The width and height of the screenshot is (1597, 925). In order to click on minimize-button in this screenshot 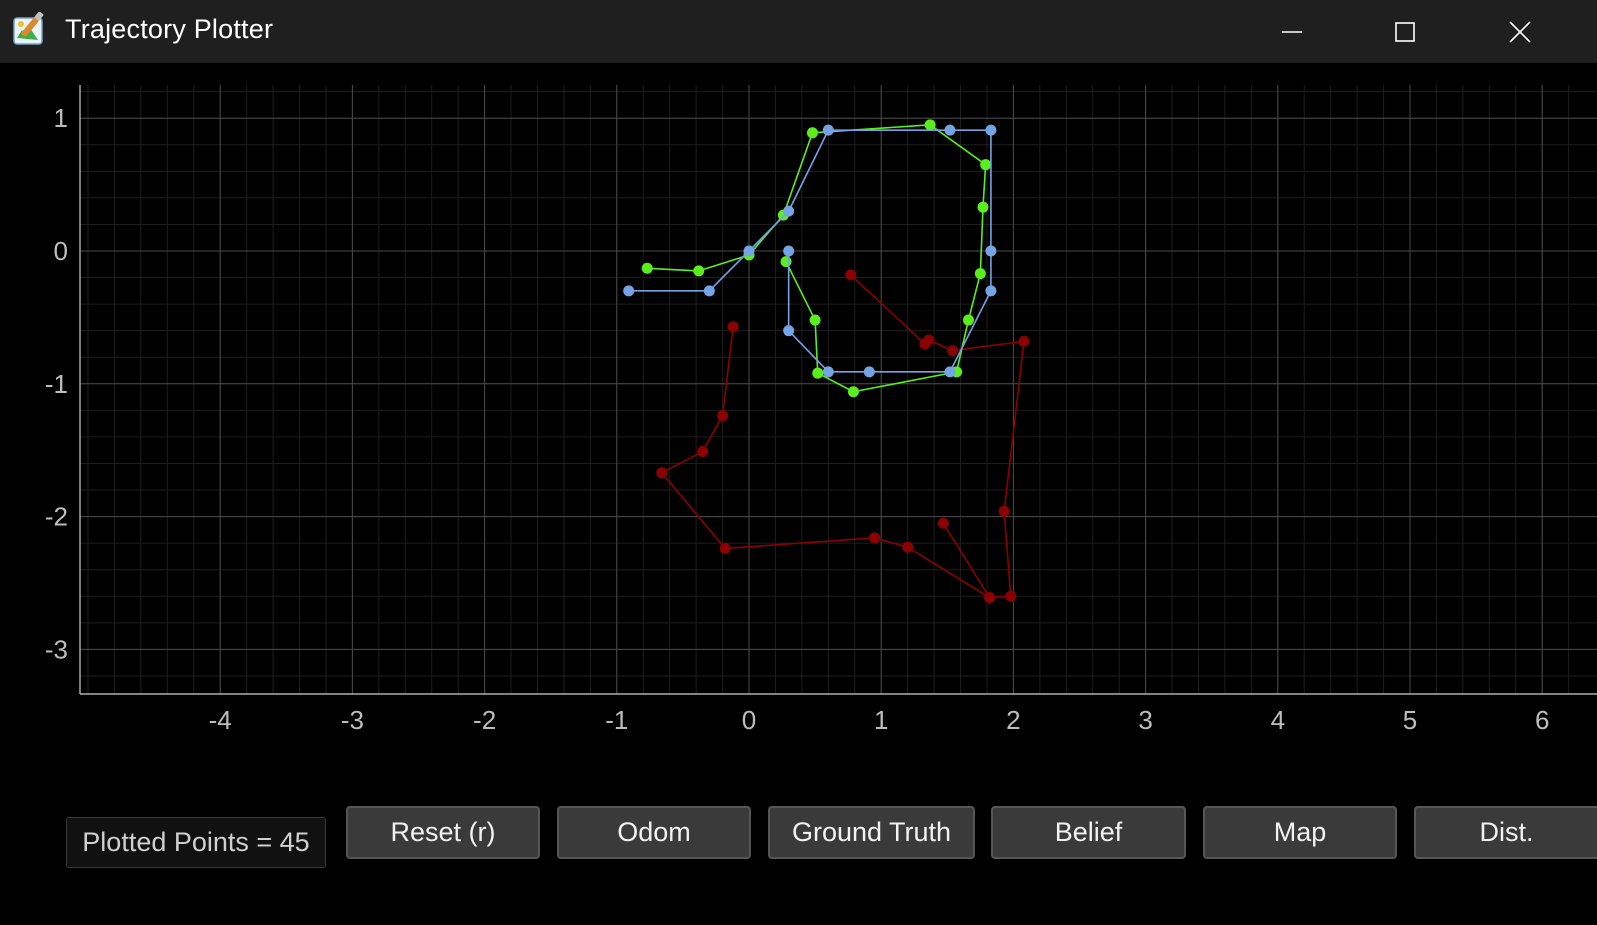, I will do `click(1292, 31)`.